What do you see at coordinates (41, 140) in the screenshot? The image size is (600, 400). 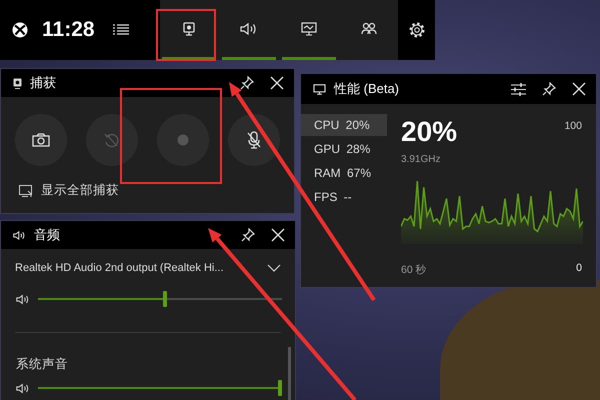 I see `camera-icon` at bounding box center [41, 140].